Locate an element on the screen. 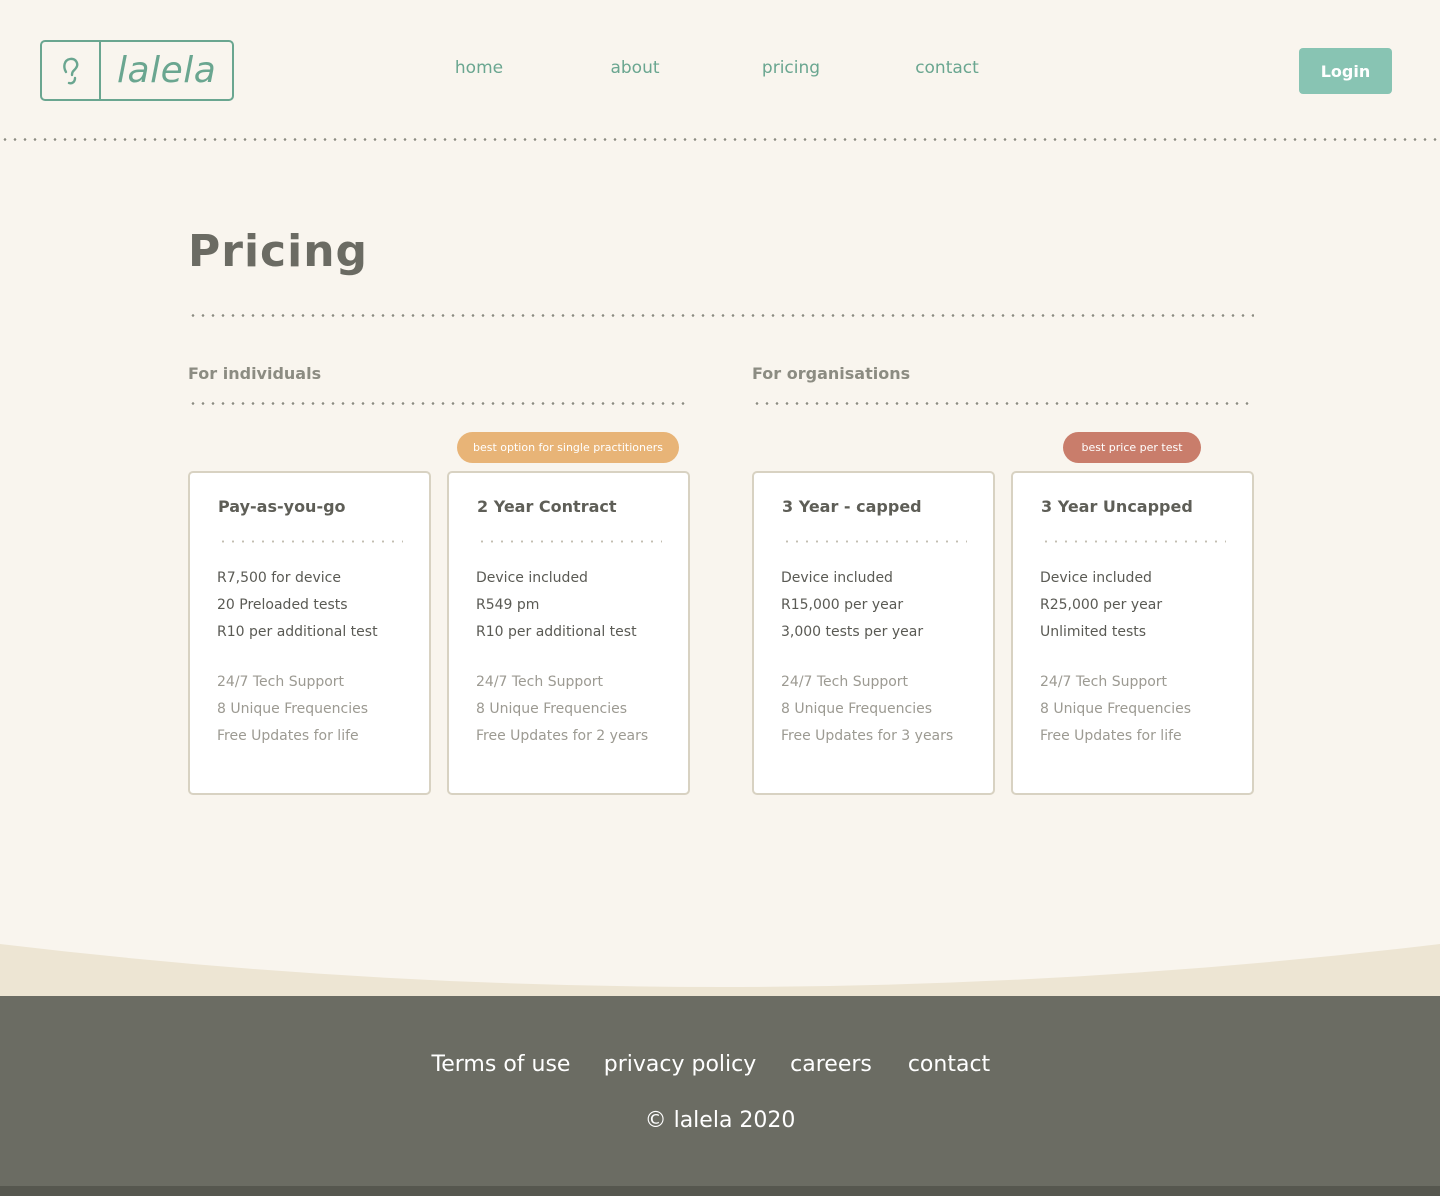 The height and width of the screenshot is (1196, 1440). page-title: Pricing is located at coordinates (278, 251).